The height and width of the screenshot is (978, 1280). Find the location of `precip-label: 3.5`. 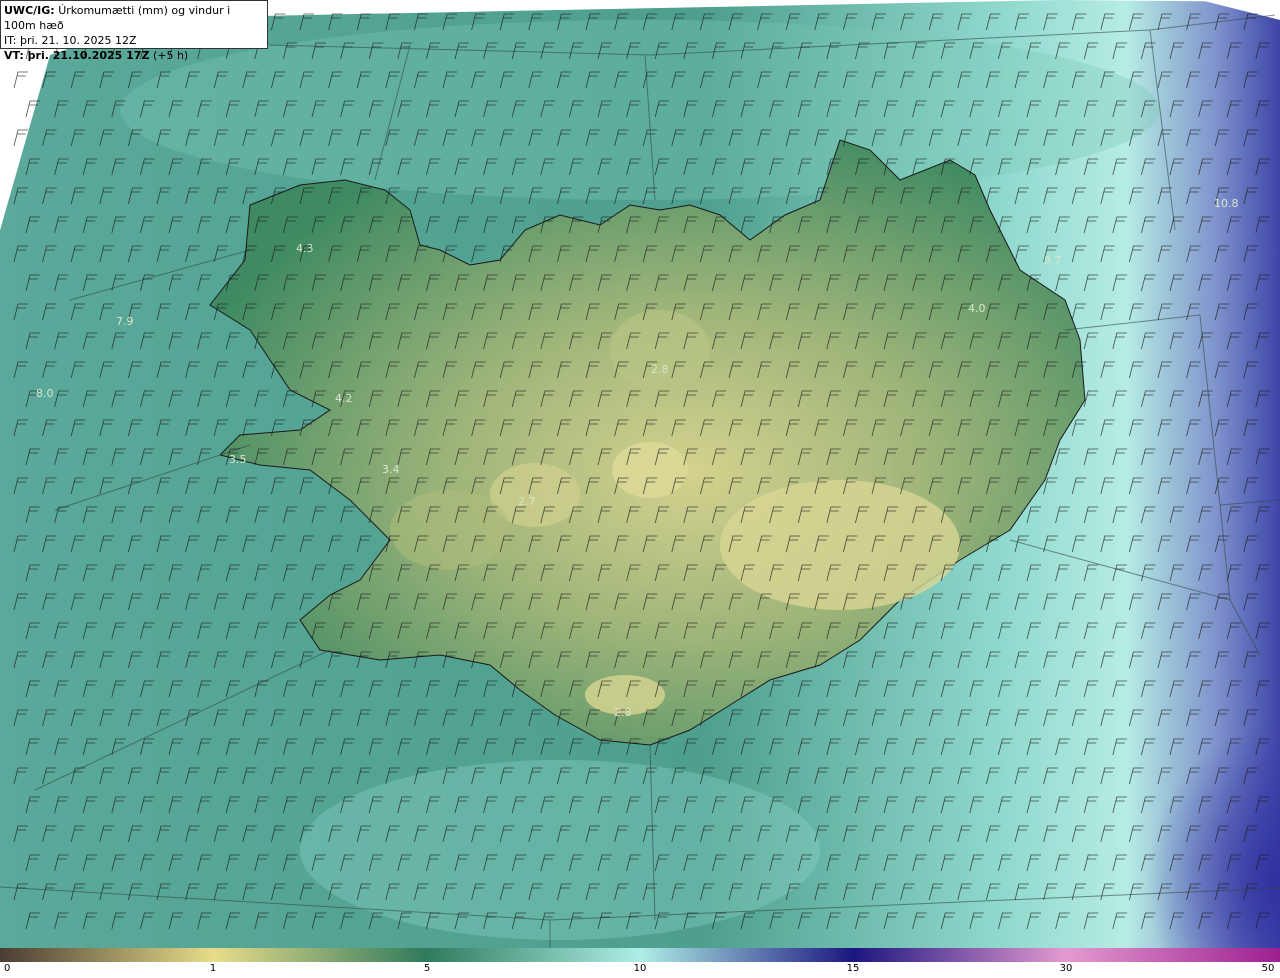

precip-label: 3.5 is located at coordinates (238, 459).